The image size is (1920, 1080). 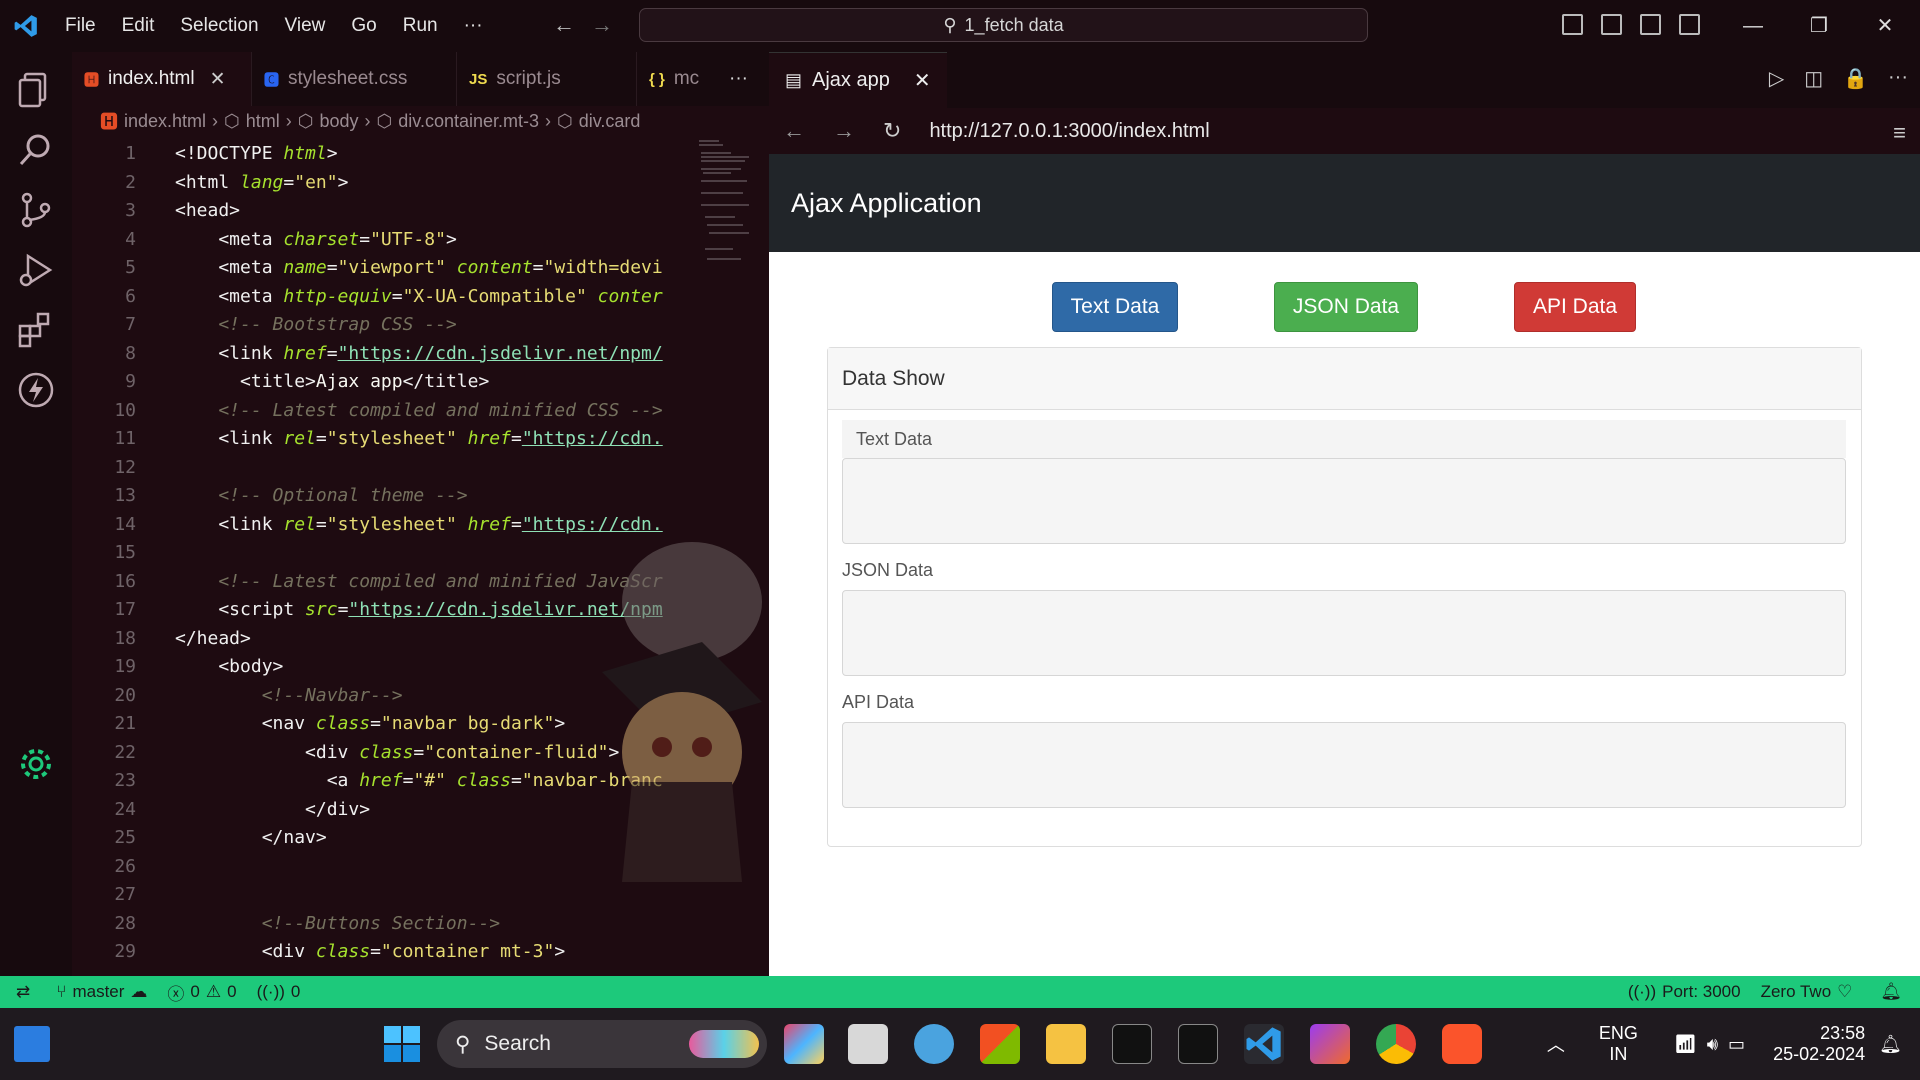 What do you see at coordinates (1003, 25) in the screenshot?
I see `command-center-search: ⚲ 1_fetch data` at bounding box center [1003, 25].